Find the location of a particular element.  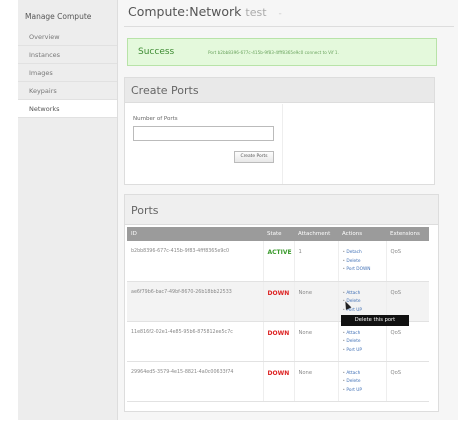

page-title: Compute:Network test - is located at coordinates (205, 11).